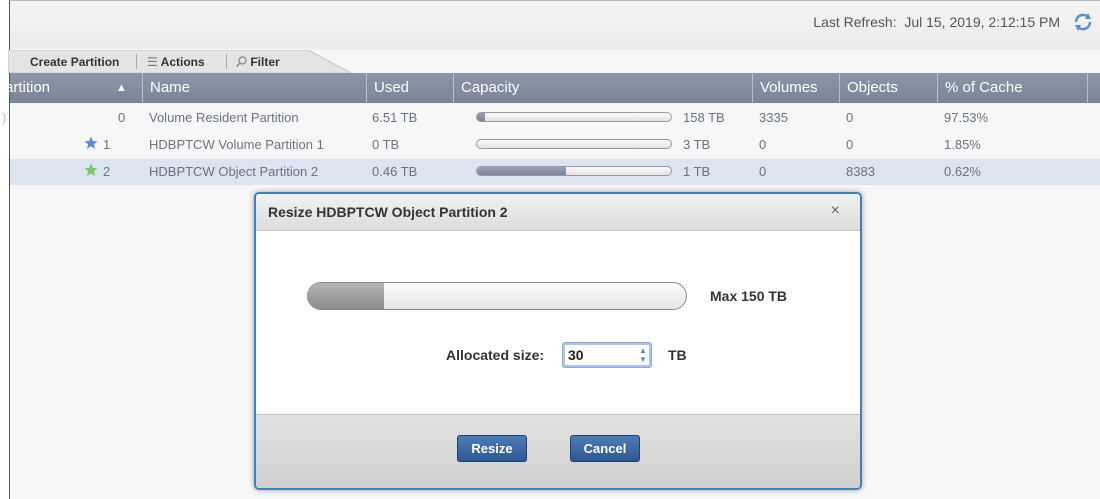  I want to click on partition-number: 0, so click(122, 117).